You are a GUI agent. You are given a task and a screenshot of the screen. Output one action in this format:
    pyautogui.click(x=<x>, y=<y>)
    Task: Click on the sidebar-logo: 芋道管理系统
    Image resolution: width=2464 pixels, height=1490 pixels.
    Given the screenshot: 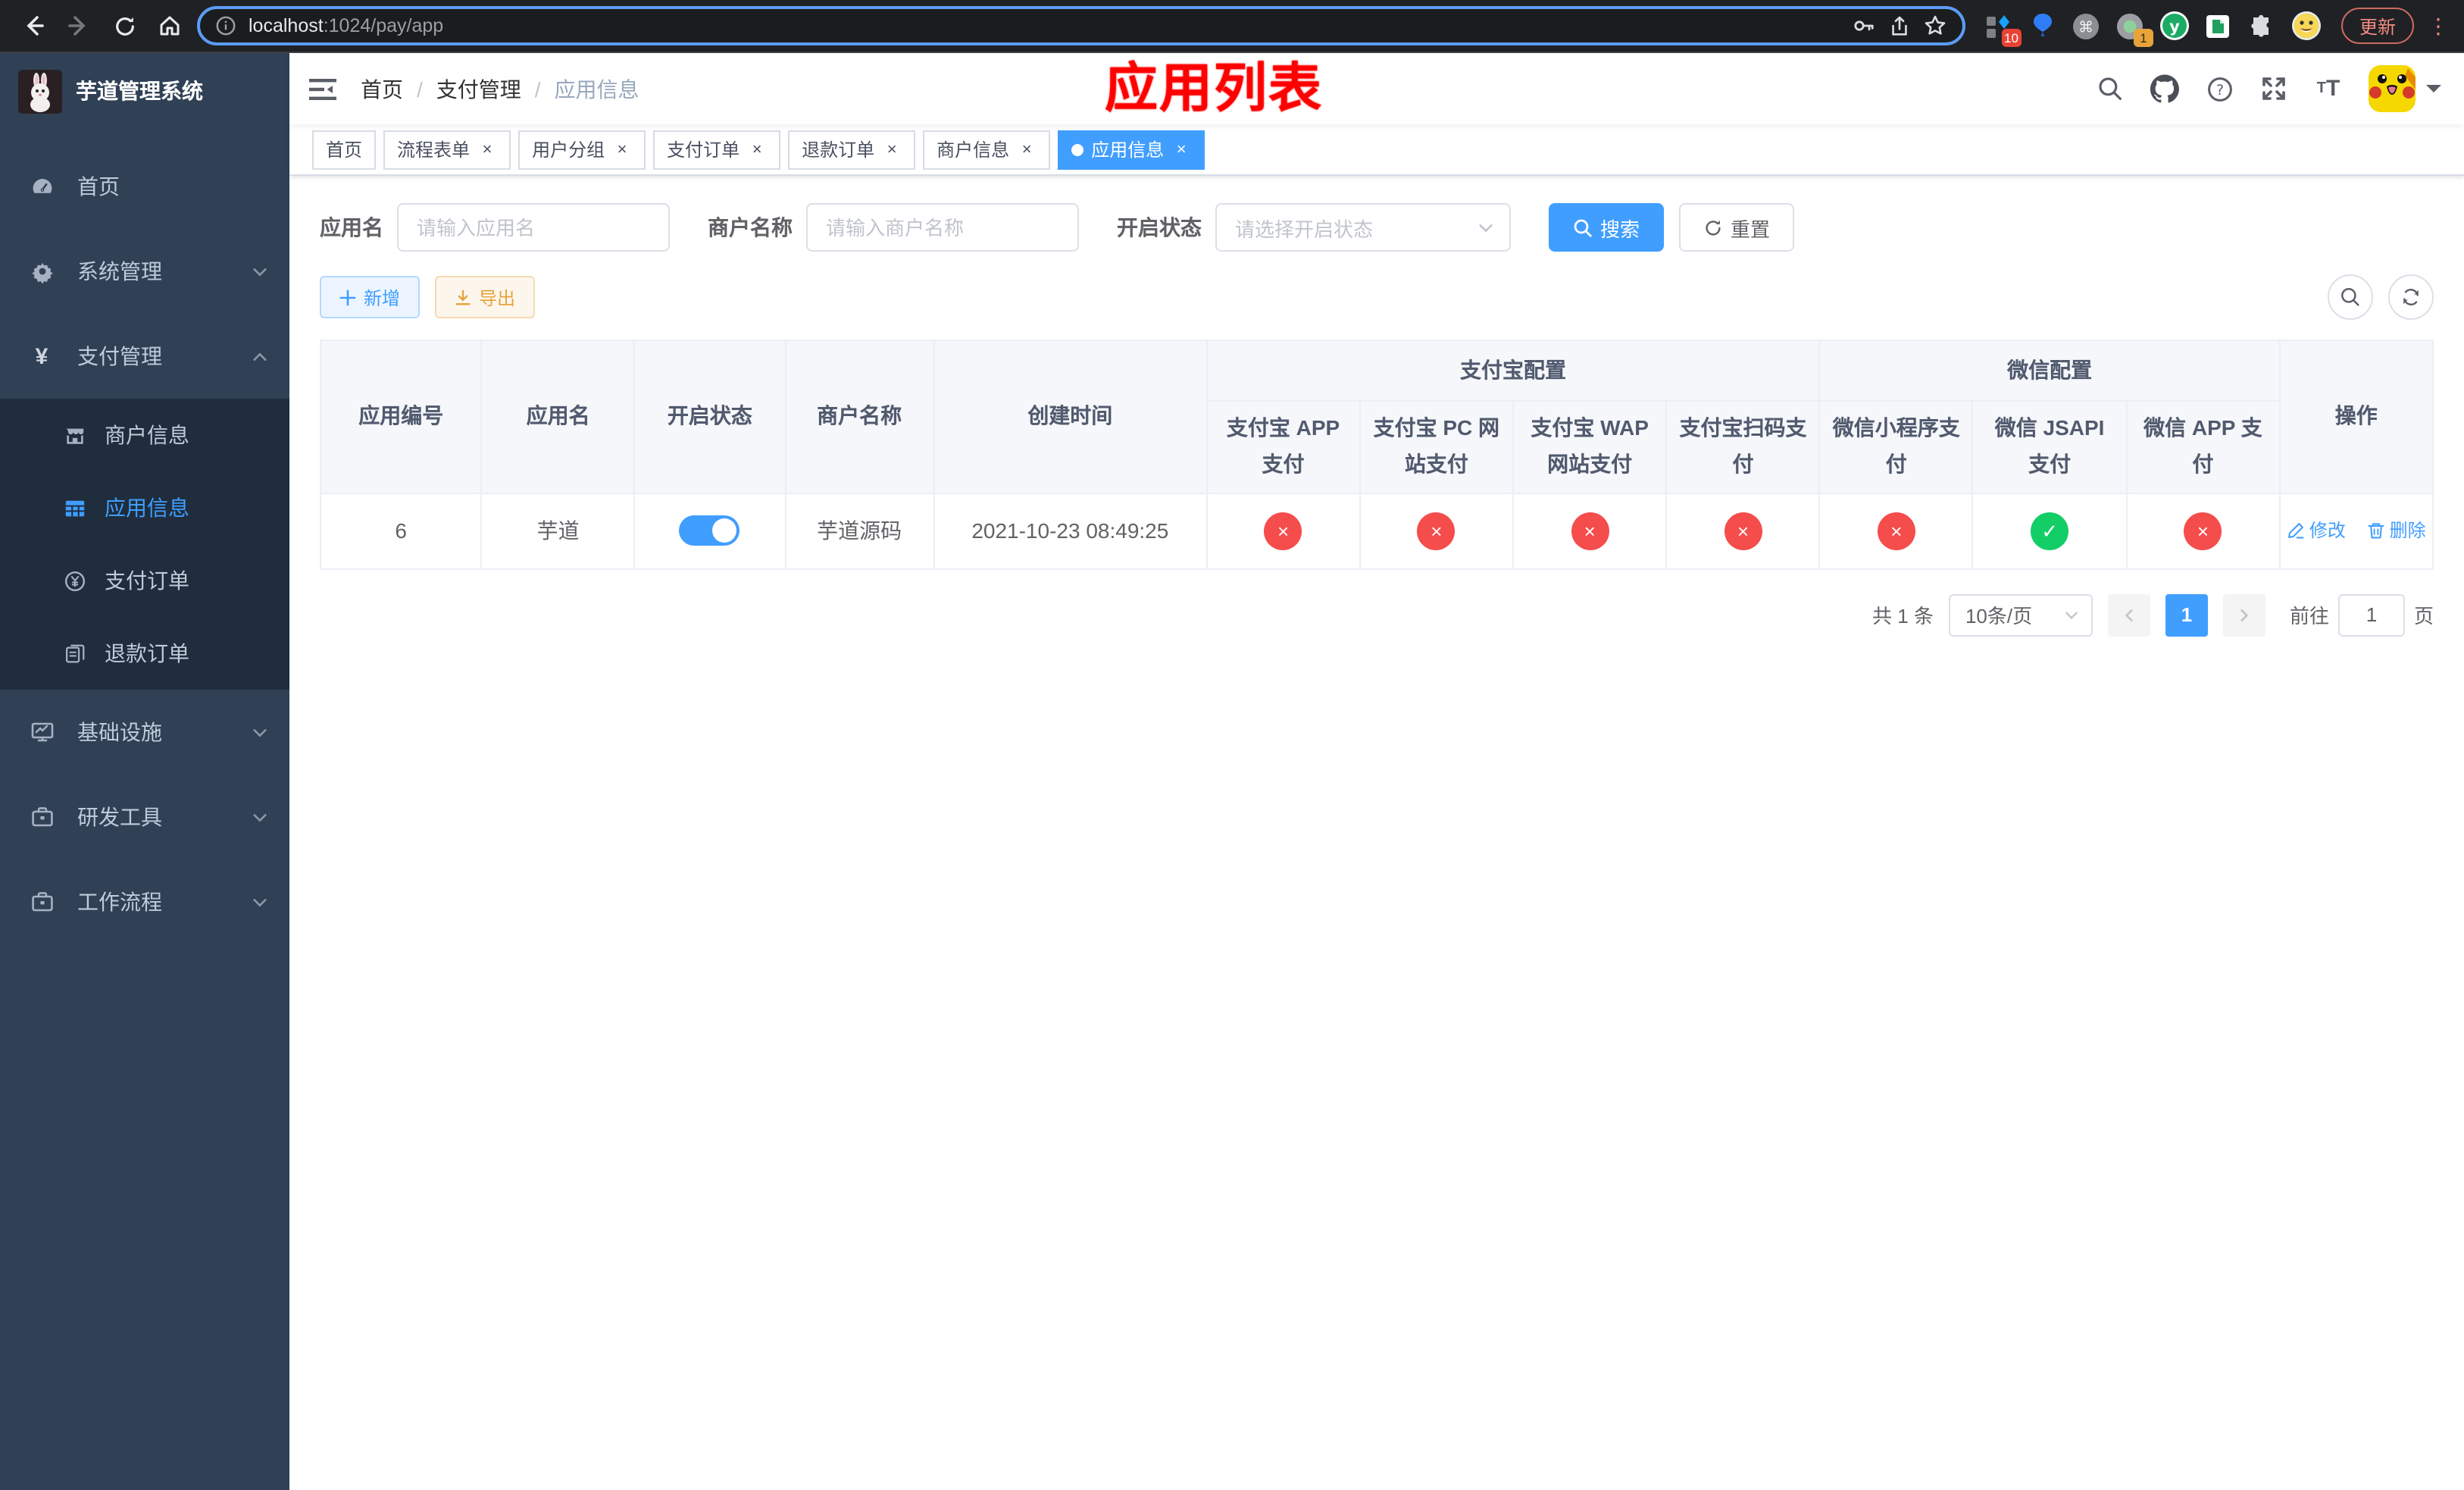 What is the action you would take?
    pyautogui.click(x=144, y=91)
    